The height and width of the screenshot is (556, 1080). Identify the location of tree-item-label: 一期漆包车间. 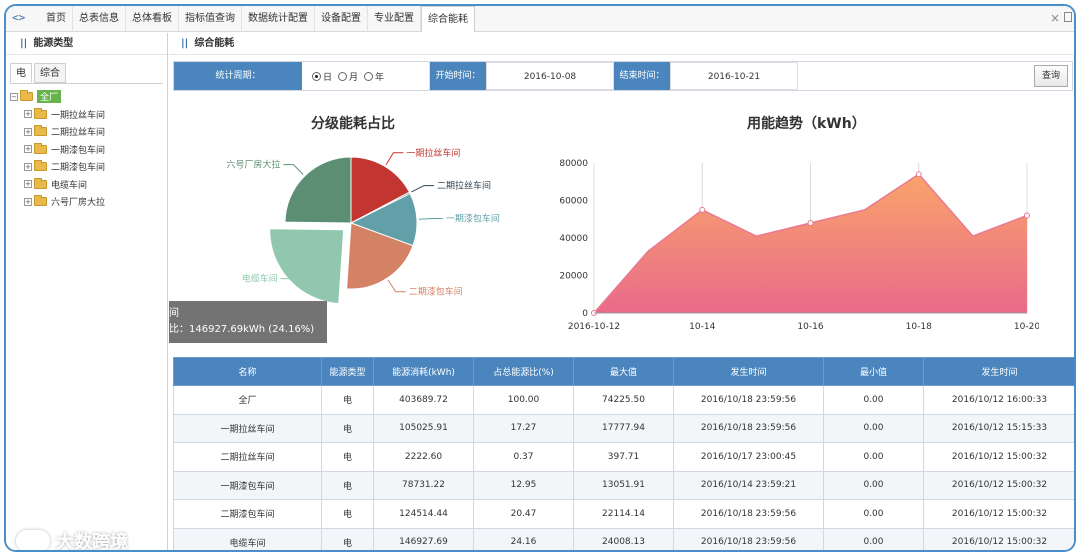
(78, 149).